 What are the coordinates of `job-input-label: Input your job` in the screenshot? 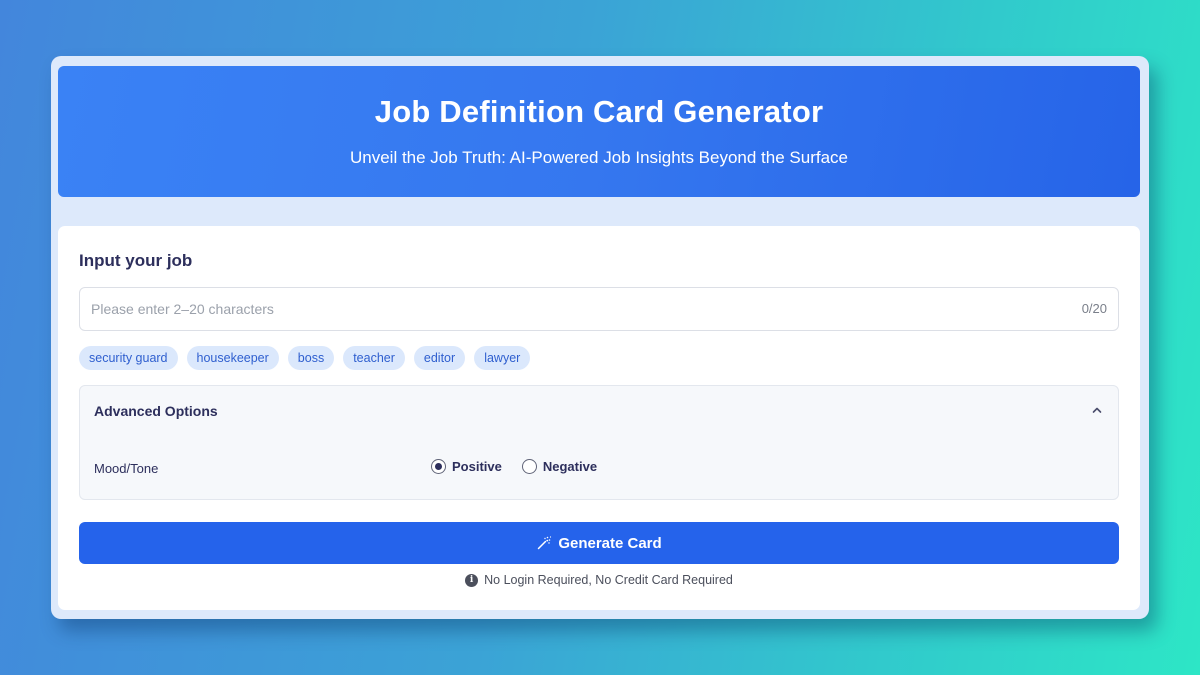 It's located at (136, 260).